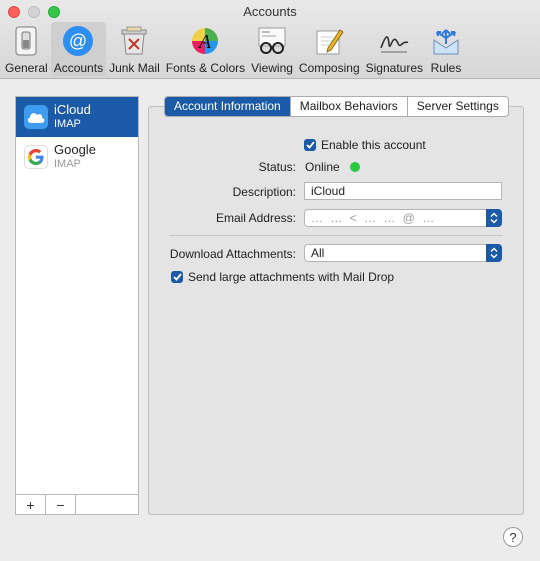 The width and height of the screenshot is (540, 561). What do you see at coordinates (318, 253) in the screenshot?
I see `download-attachments-value: All` at bounding box center [318, 253].